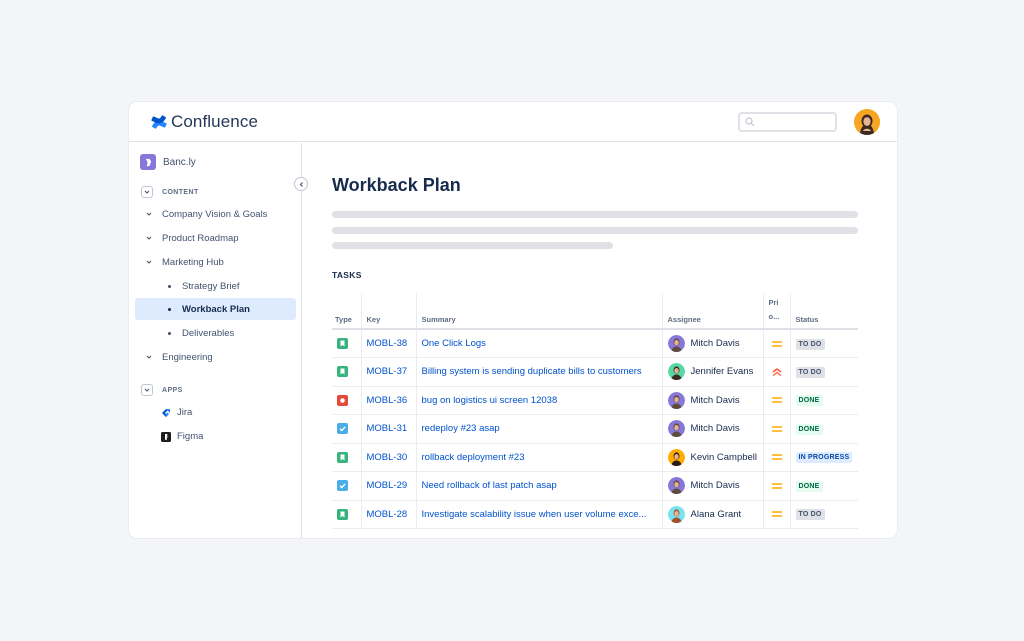 Image resolution: width=1024 pixels, height=641 pixels. I want to click on bullet-icon, so click(169, 333).